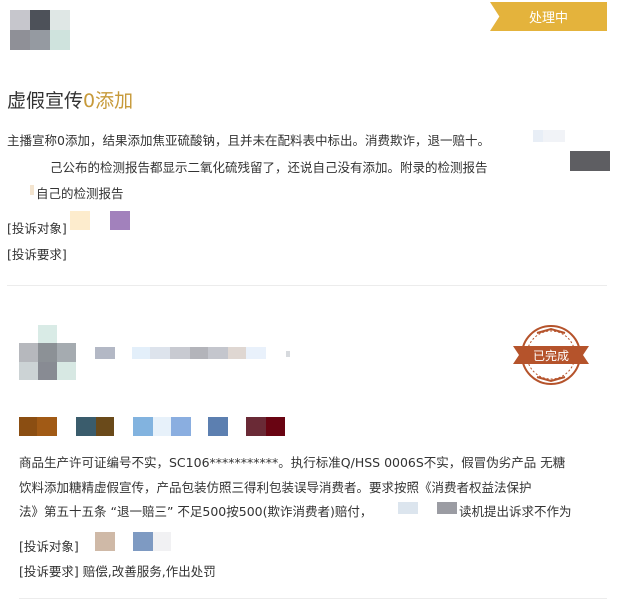  What do you see at coordinates (196, 511) in the screenshot?
I see `complaint-description-line: 法》第五十五条 “退一赔三” 不足500按500(欺诈消费者)赔付，` at bounding box center [196, 511].